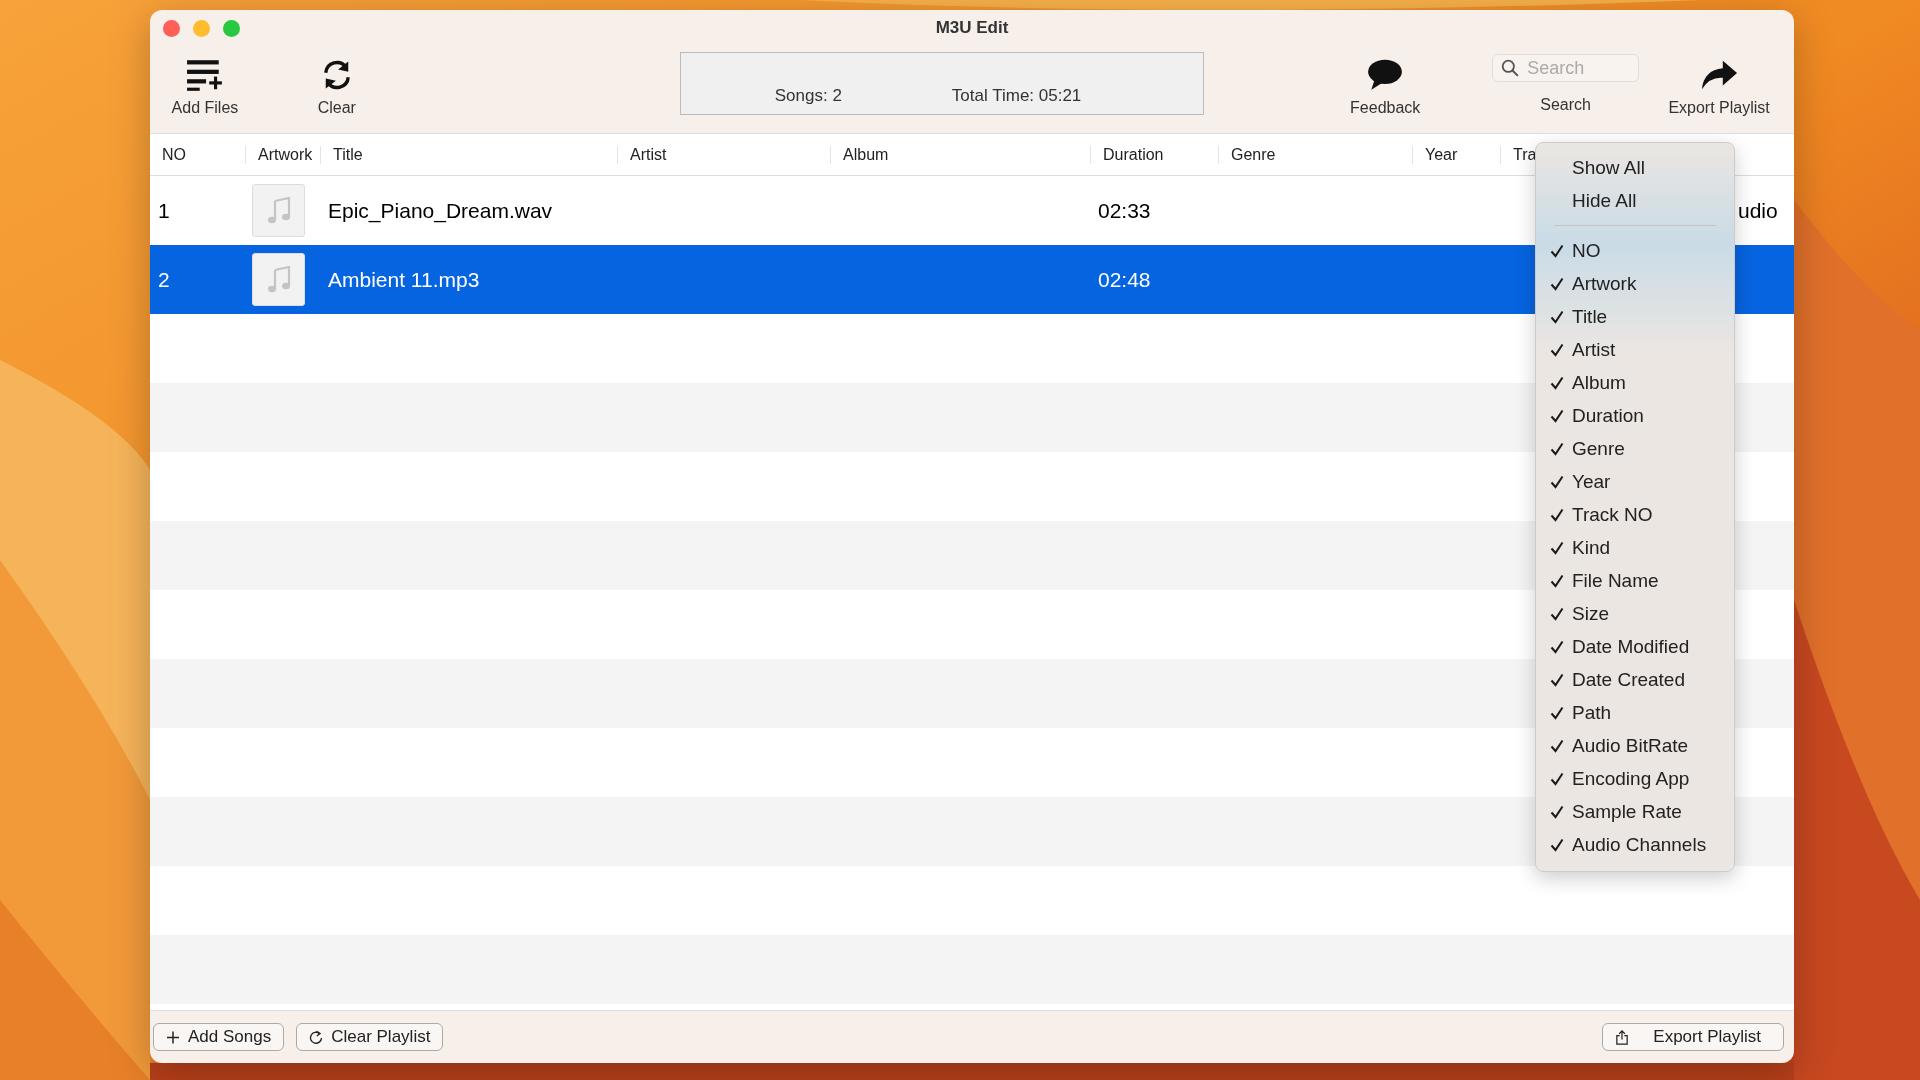  I want to click on song-count: Songs: 2, so click(808, 96).